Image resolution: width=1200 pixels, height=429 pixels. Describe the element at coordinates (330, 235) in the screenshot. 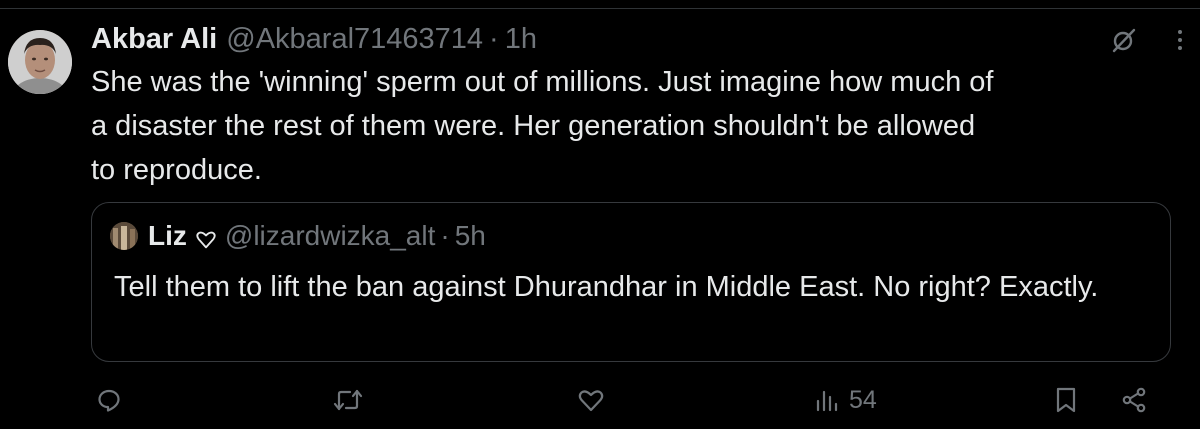

I see `quoted-author-handle: @lizardwizka_alt` at that location.